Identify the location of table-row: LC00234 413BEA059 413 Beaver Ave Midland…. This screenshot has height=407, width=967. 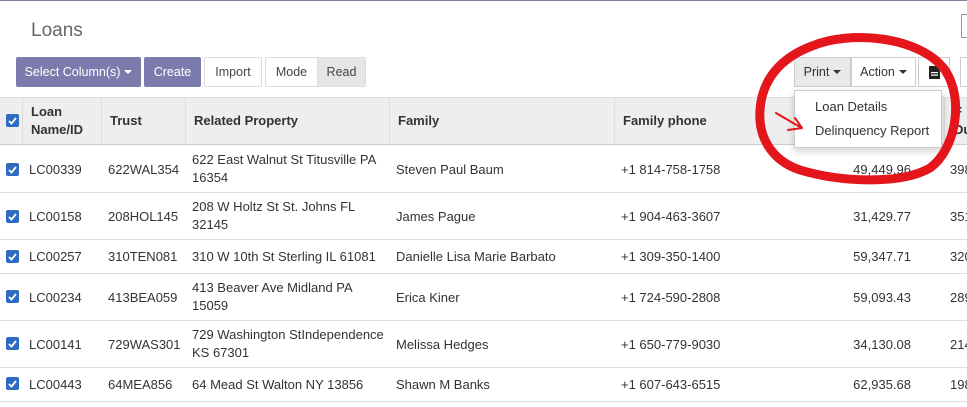
(483, 297).